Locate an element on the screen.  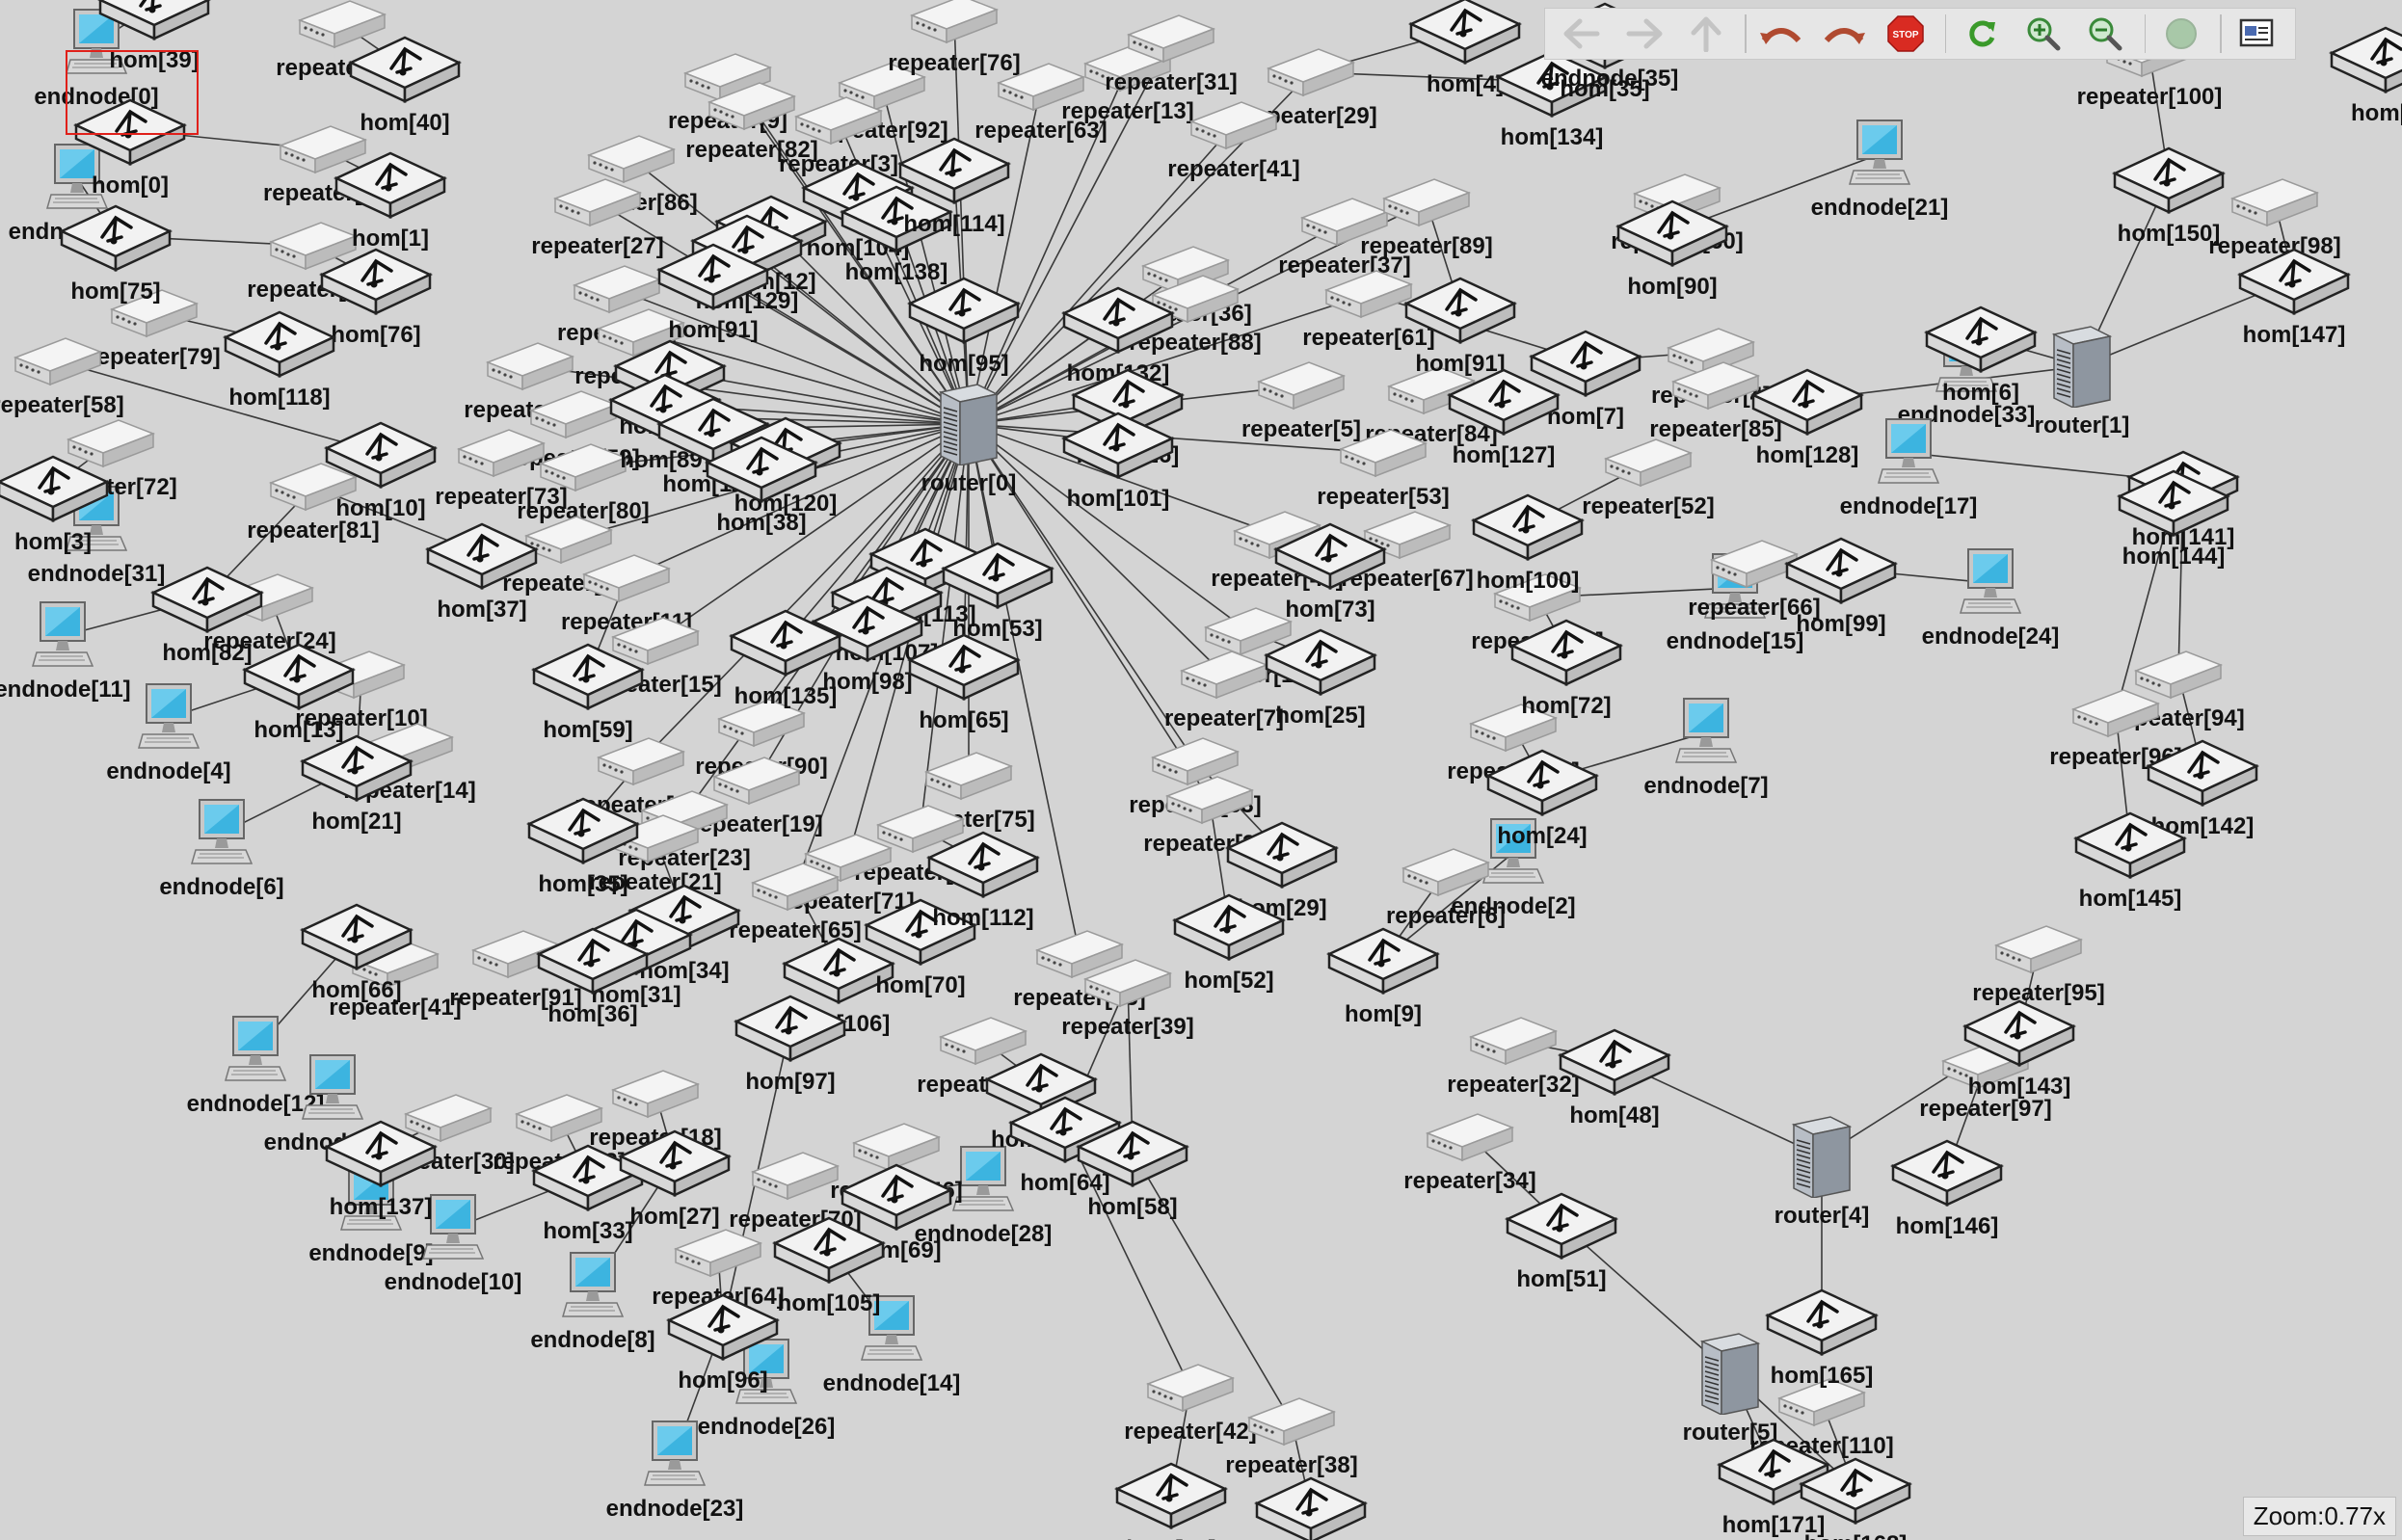
toolbar: STOP is located at coordinates (1920, 34).